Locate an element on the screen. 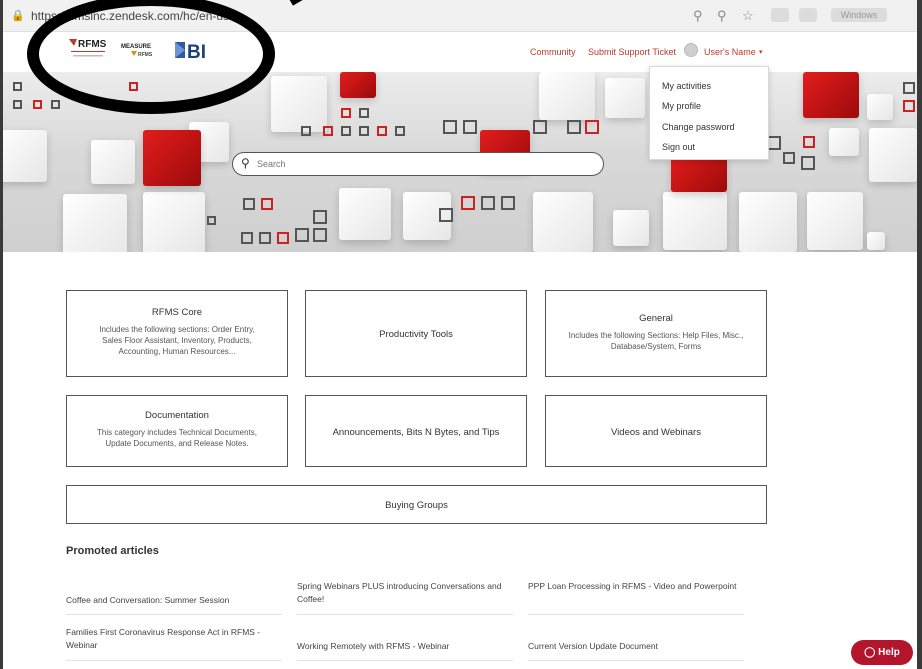  promoted-articles-heading: Promoted articles is located at coordinates (112, 551).